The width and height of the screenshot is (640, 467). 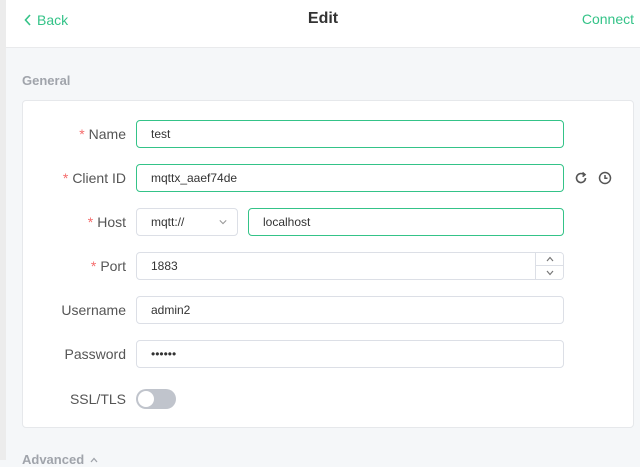 I want to click on page-title: Edit, so click(x=323, y=18).